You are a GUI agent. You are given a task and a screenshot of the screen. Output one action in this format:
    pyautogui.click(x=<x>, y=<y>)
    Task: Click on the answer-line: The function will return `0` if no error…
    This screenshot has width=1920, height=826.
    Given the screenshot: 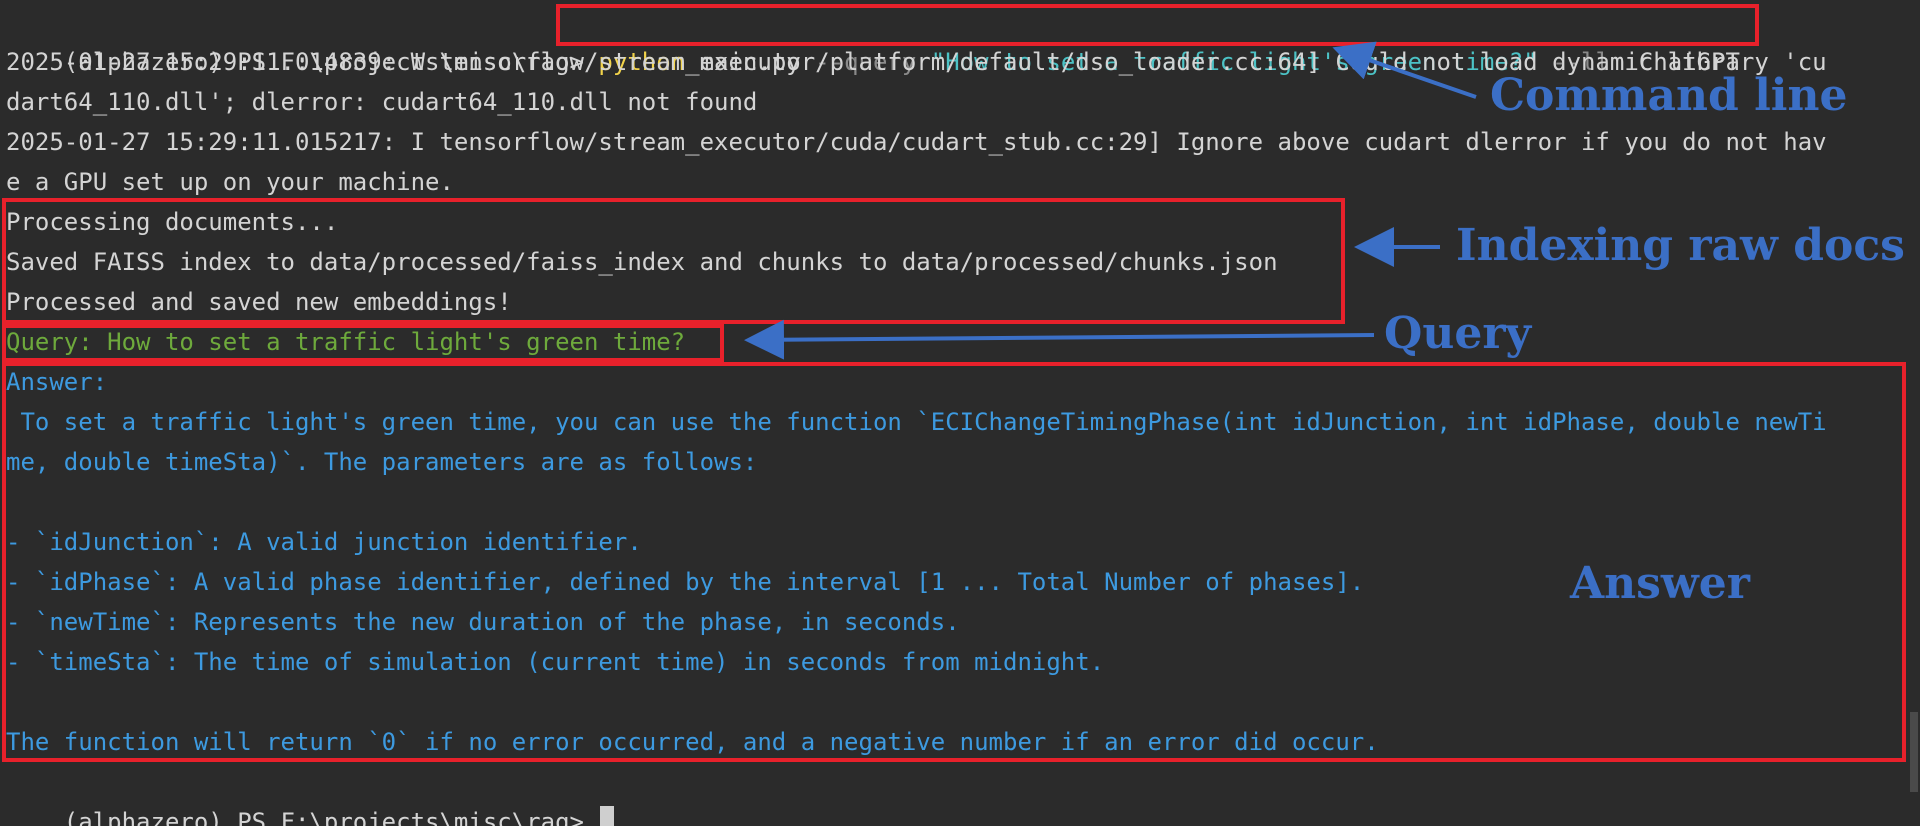 What is the action you would take?
    pyautogui.click(x=692, y=742)
    